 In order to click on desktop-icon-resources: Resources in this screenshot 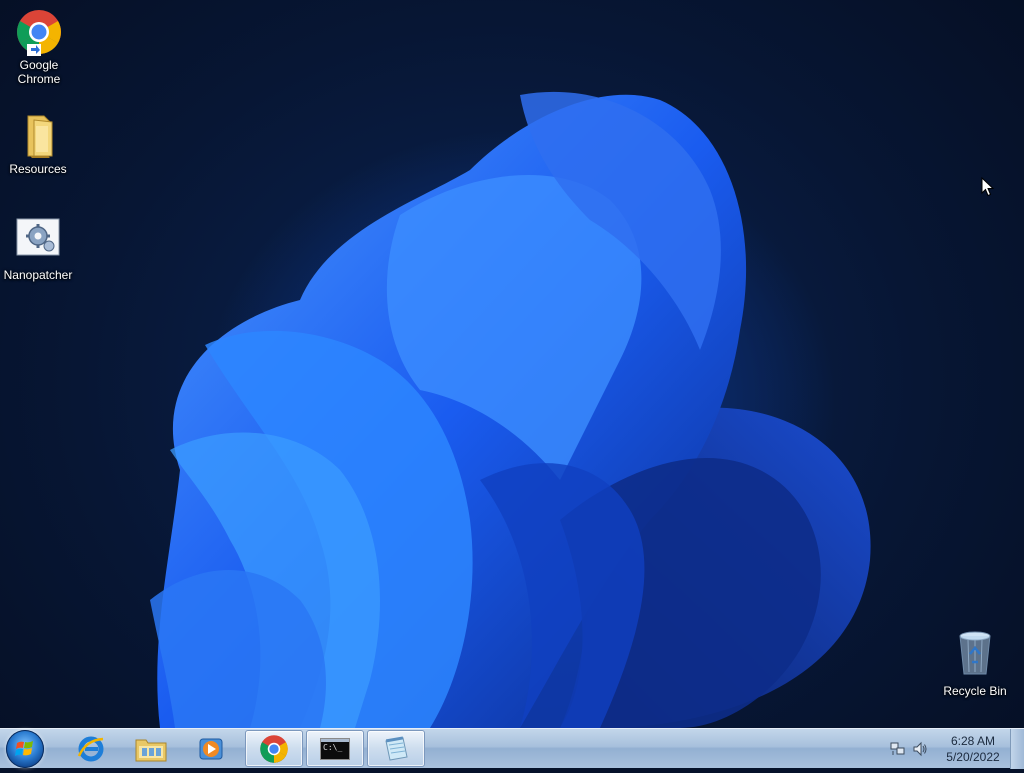, I will do `click(38, 144)`.